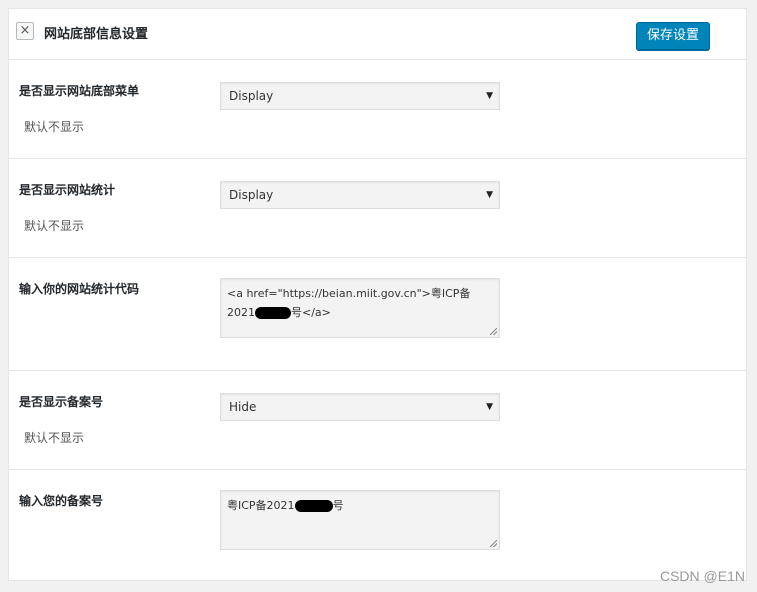  I want to click on site-stats-desc: 默认不显示, so click(54, 226).